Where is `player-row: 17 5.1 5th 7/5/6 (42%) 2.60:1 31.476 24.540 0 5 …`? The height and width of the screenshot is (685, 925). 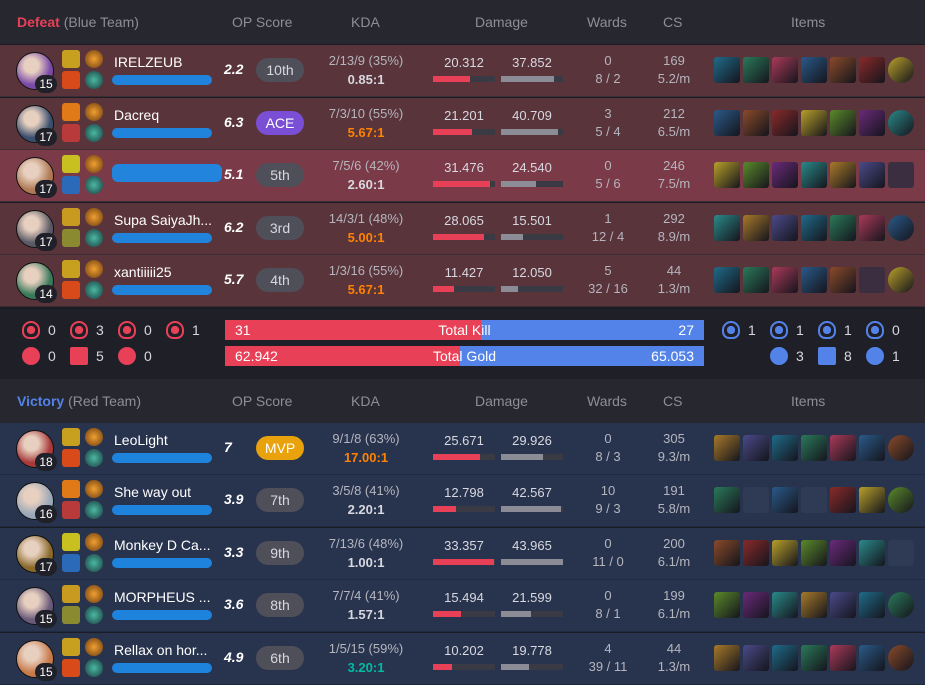 player-row: 17 5.1 5th 7/5/6 (42%) 2.60:1 31.476 24.540 0 5 … is located at coordinates (462, 176).